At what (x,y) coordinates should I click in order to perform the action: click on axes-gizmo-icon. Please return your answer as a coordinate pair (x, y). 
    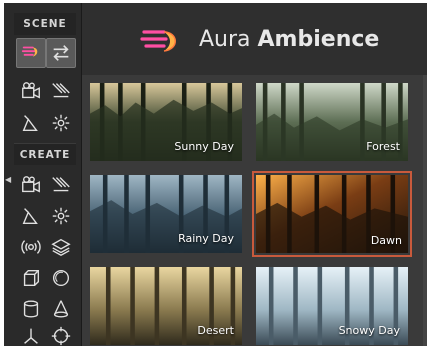
    Looking at the image, I should click on (31, 336).